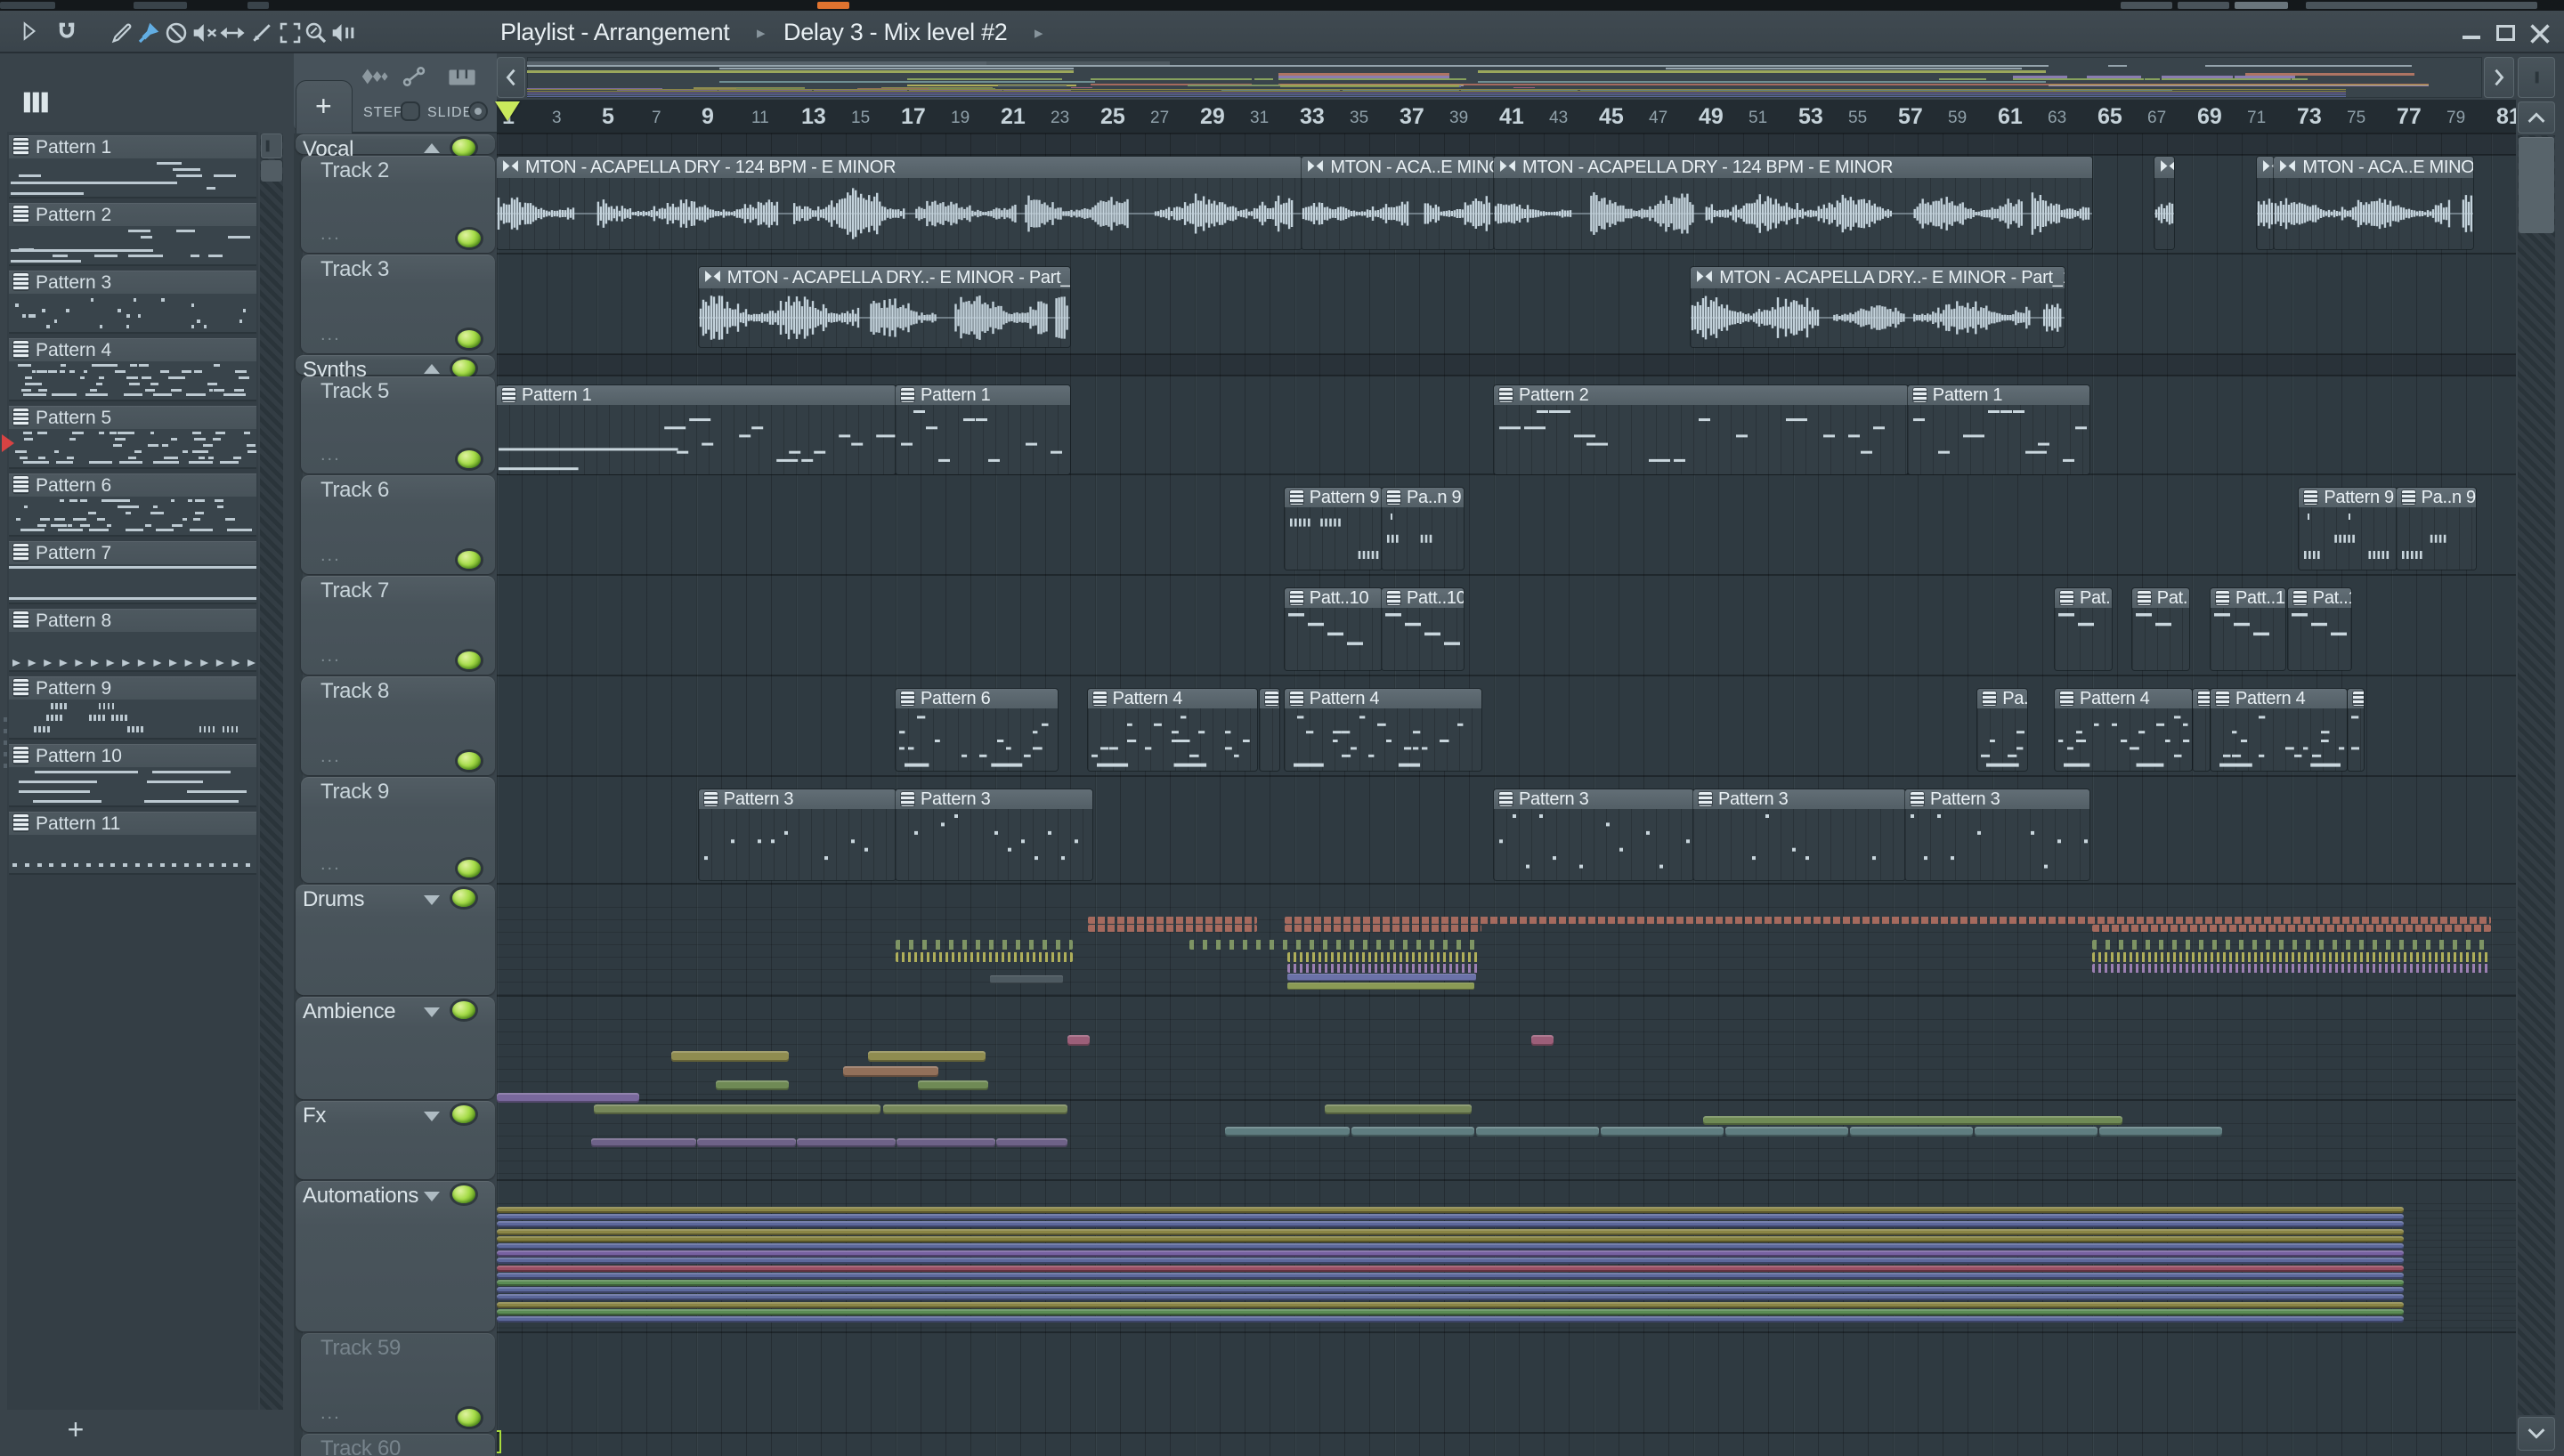  What do you see at coordinates (395, 147) in the screenshot?
I see `track-group-plate: Vocal` at bounding box center [395, 147].